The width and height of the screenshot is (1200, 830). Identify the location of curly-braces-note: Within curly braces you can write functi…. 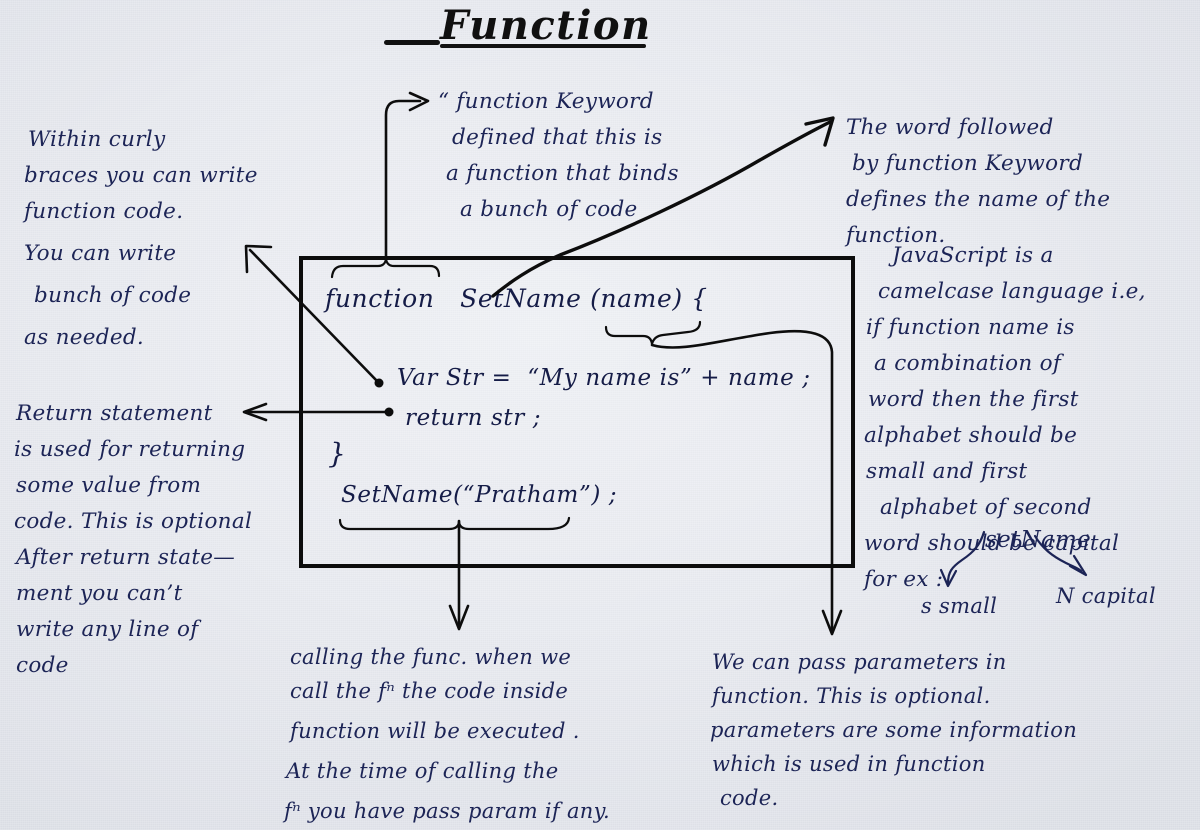
(141, 236).